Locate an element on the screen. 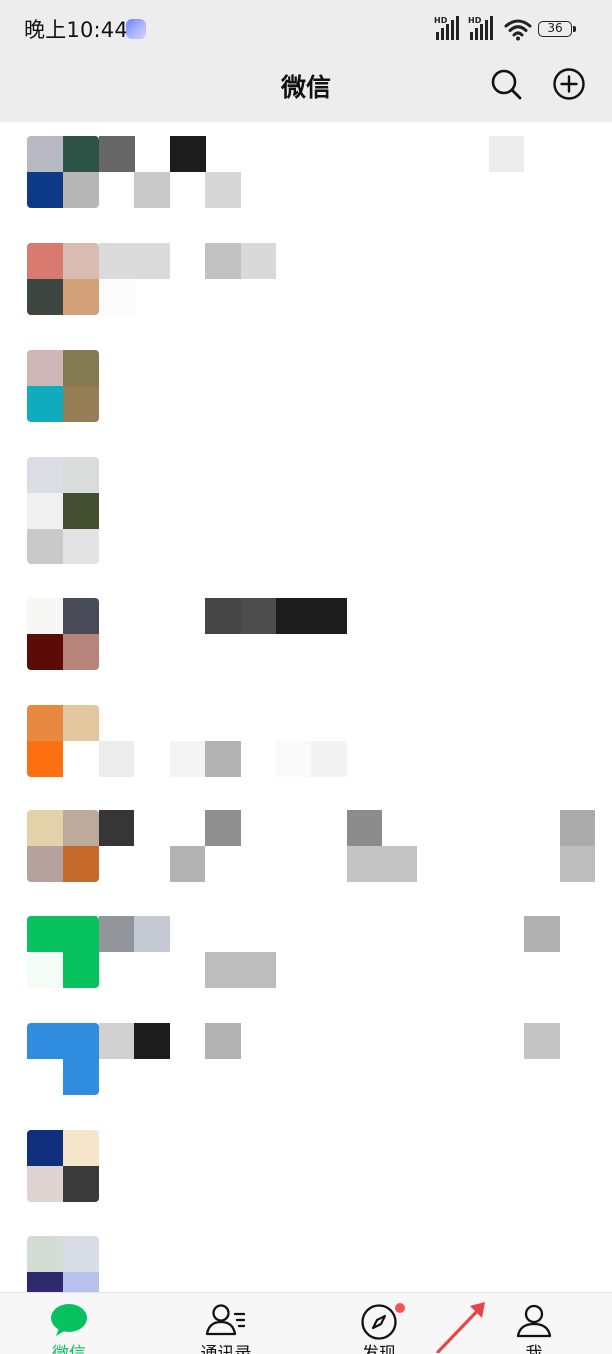 This screenshot has height=1354, width=612. arrow-annotation-icon is located at coordinates (460, 1327).